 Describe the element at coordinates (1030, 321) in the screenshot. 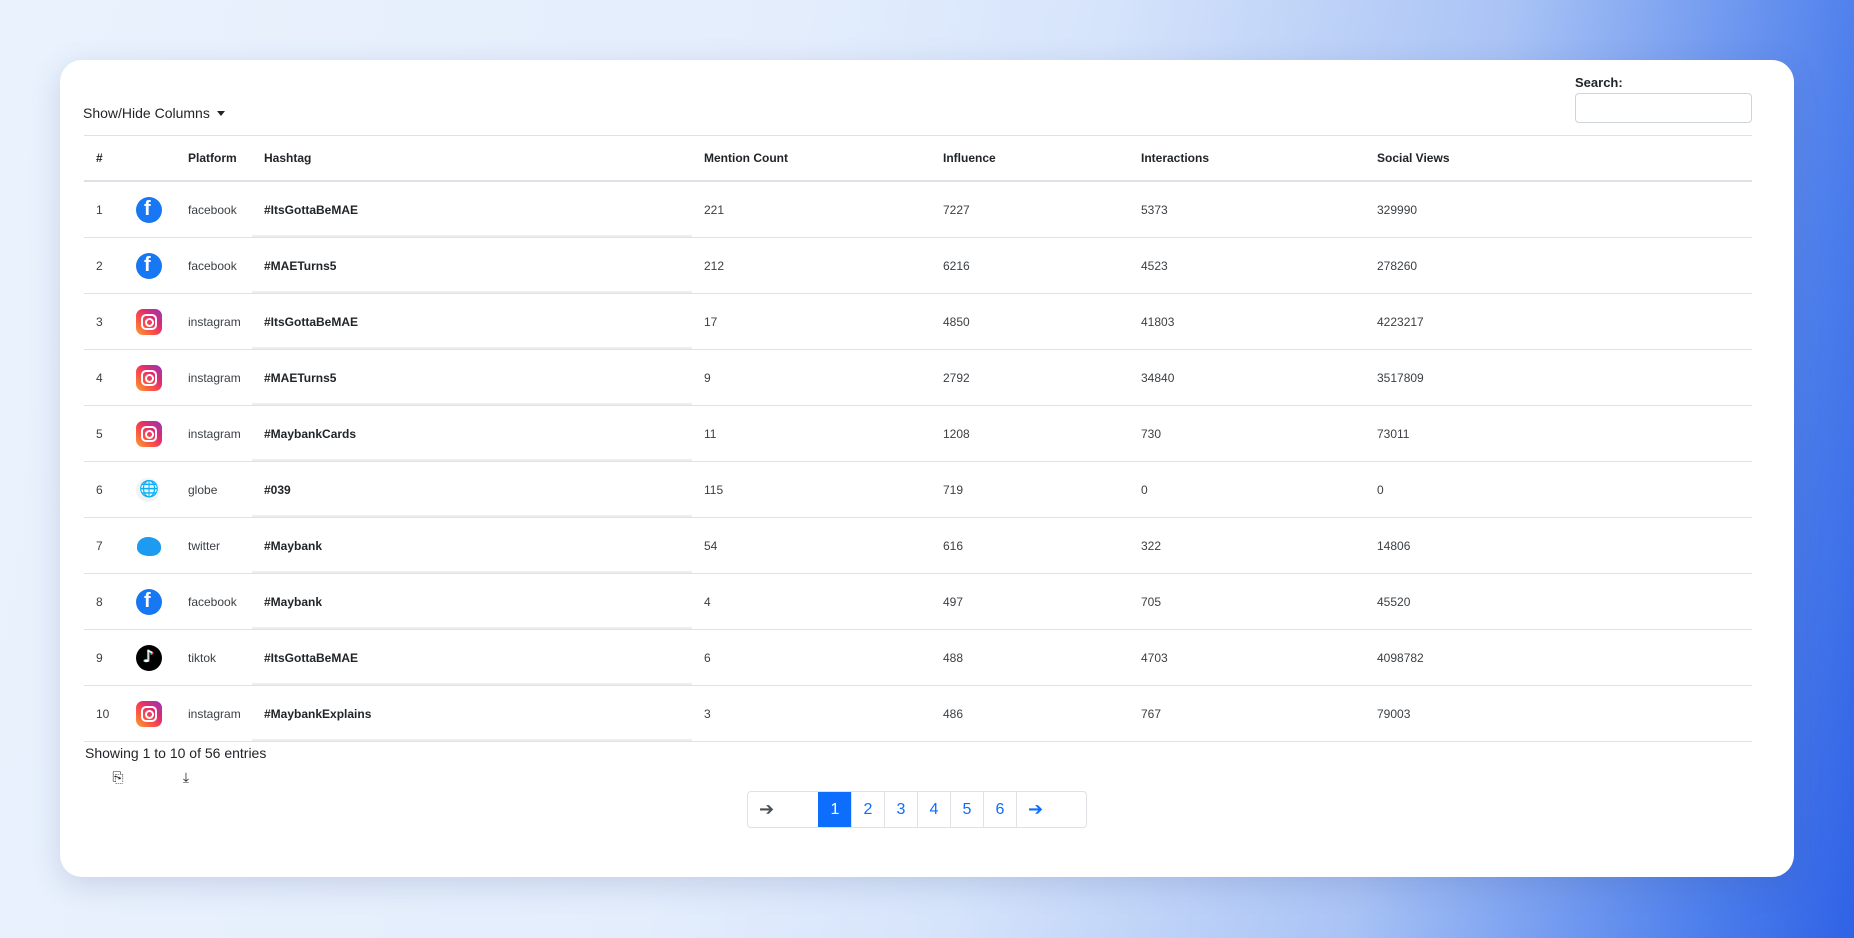

I see `influence-cell: 4850` at that location.